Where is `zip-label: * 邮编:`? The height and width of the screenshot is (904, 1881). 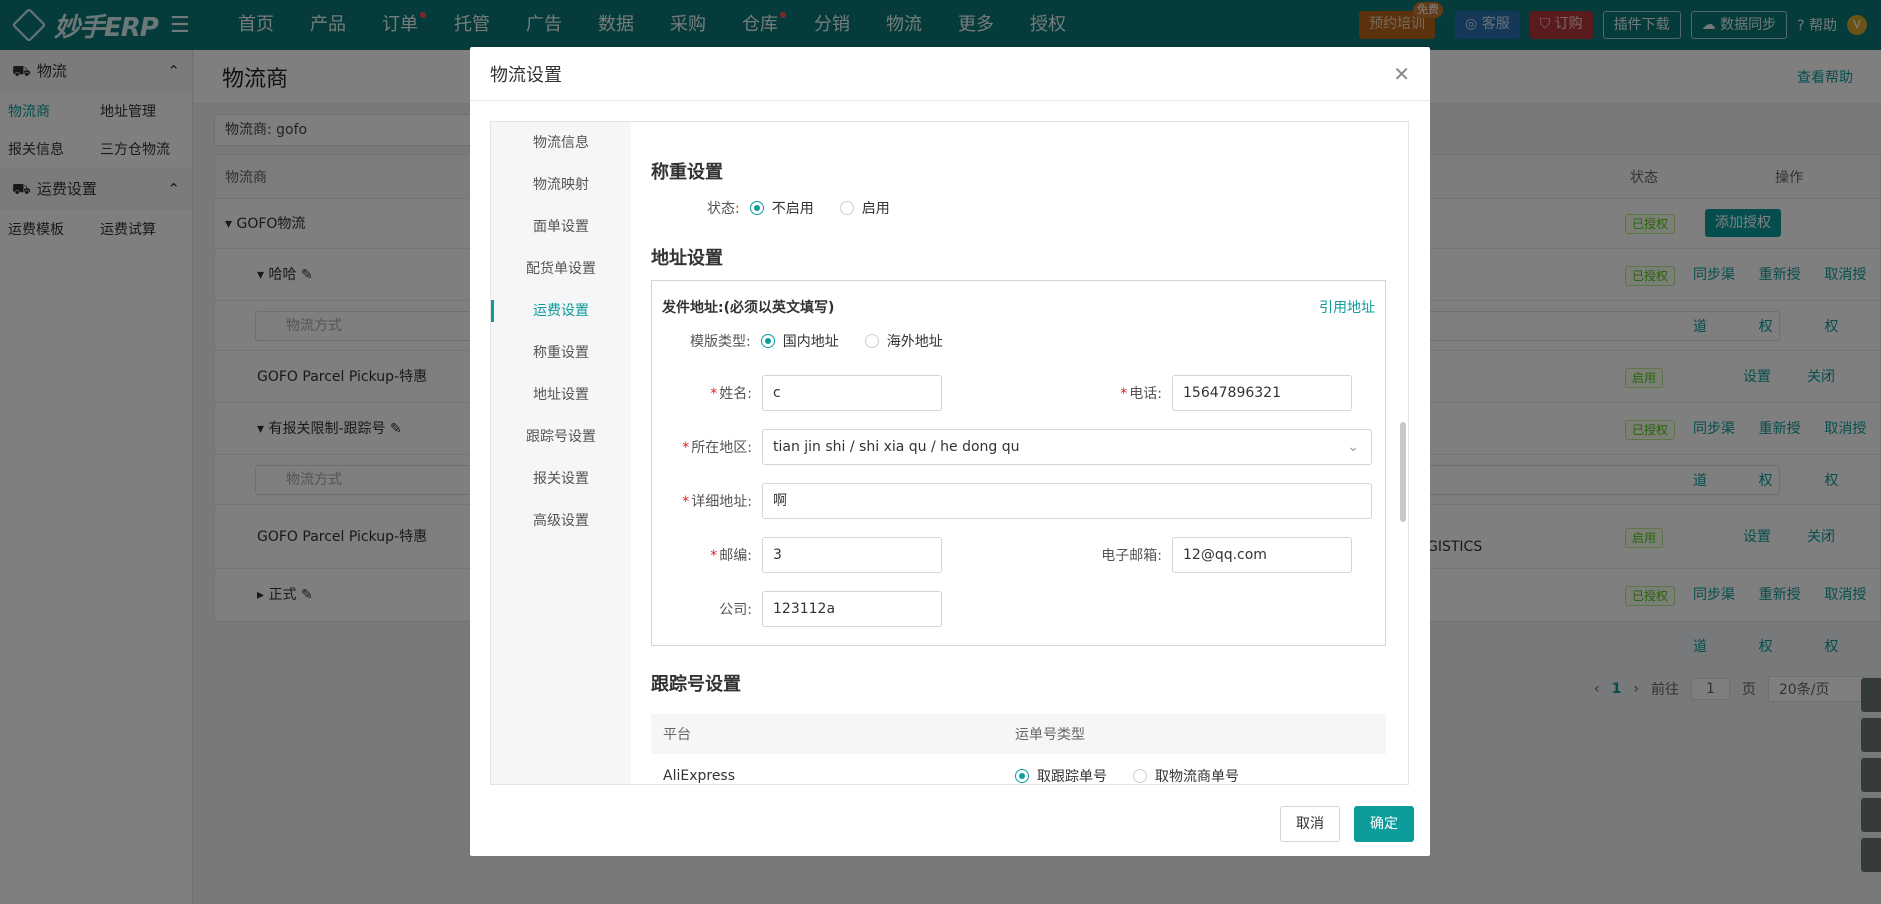 zip-label: * 邮编: is located at coordinates (731, 556).